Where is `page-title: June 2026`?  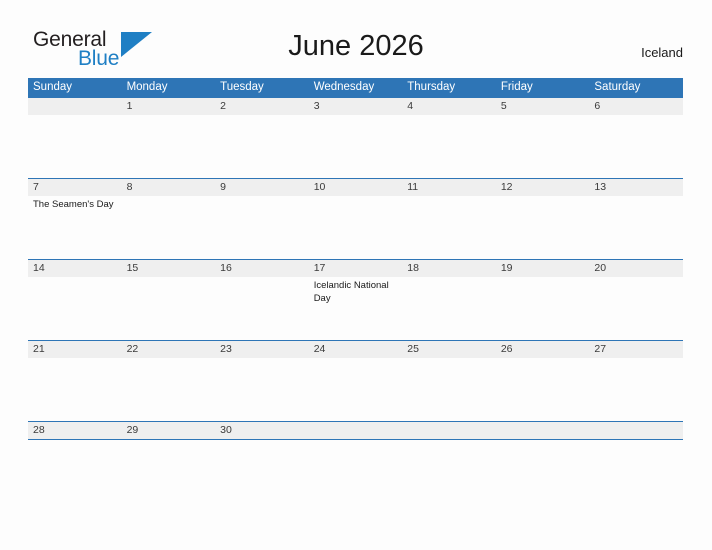
page-title: June 2026 is located at coordinates (356, 46).